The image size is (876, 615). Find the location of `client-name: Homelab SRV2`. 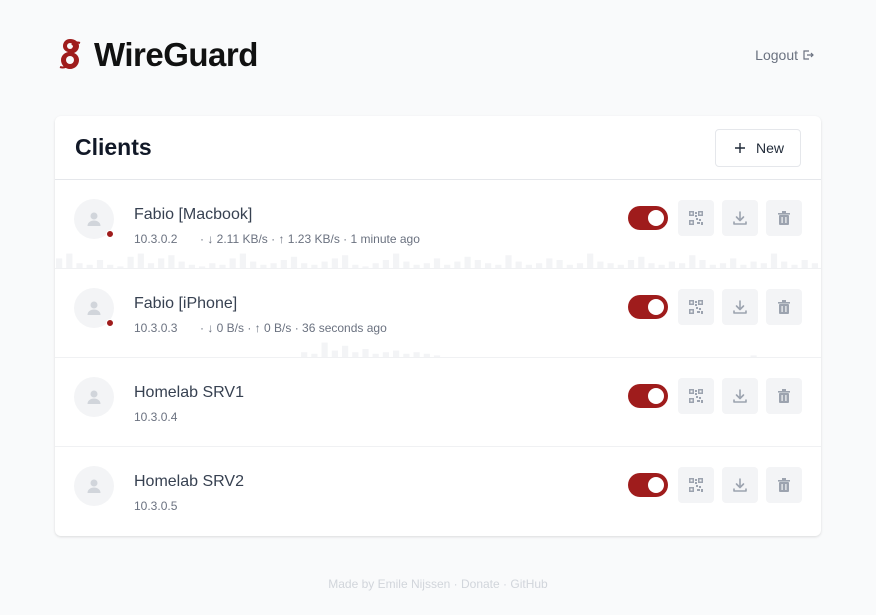

client-name: Homelab SRV2 is located at coordinates (189, 482).